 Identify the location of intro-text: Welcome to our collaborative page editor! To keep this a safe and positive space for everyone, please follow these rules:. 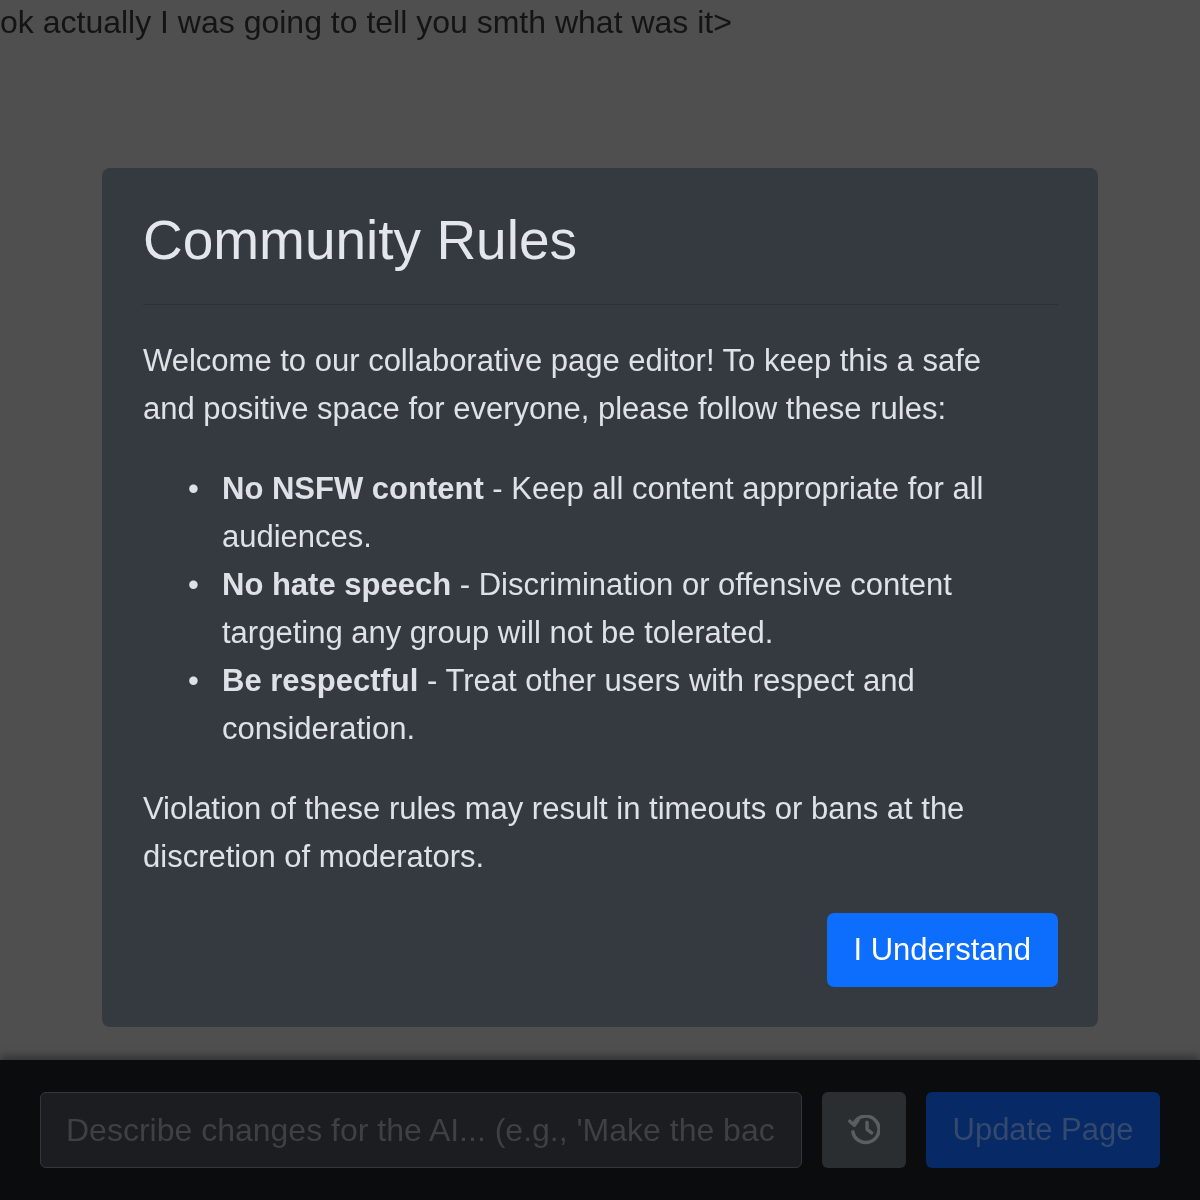
(563, 385).